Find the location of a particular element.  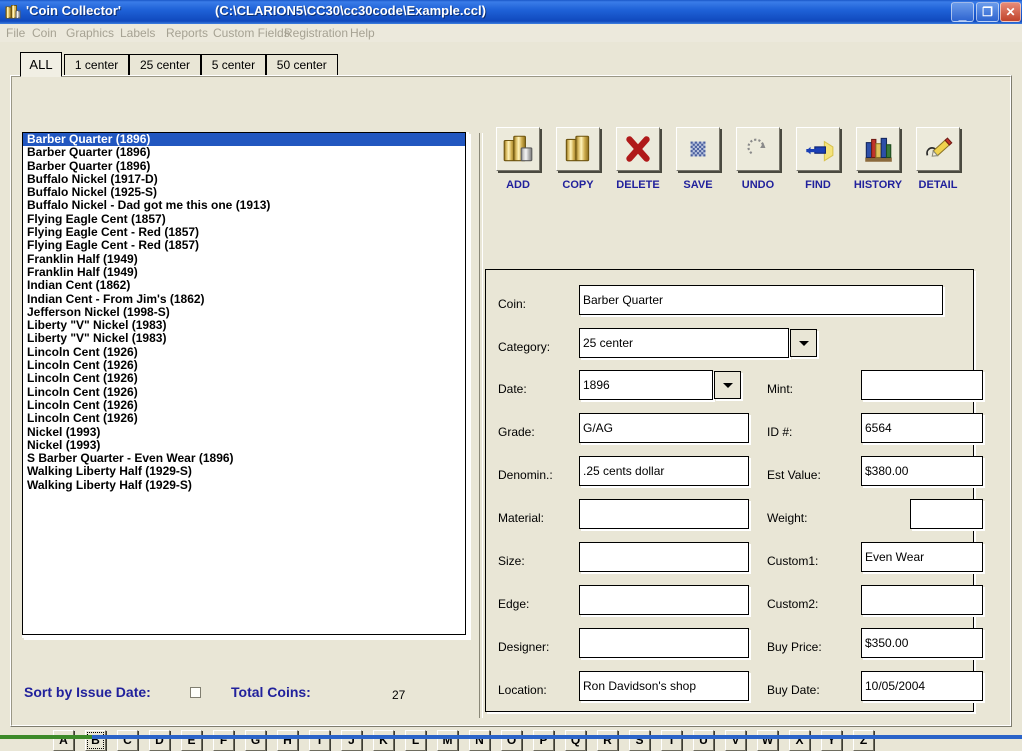

menu-item-reports: Reports is located at coordinates (187, 33).